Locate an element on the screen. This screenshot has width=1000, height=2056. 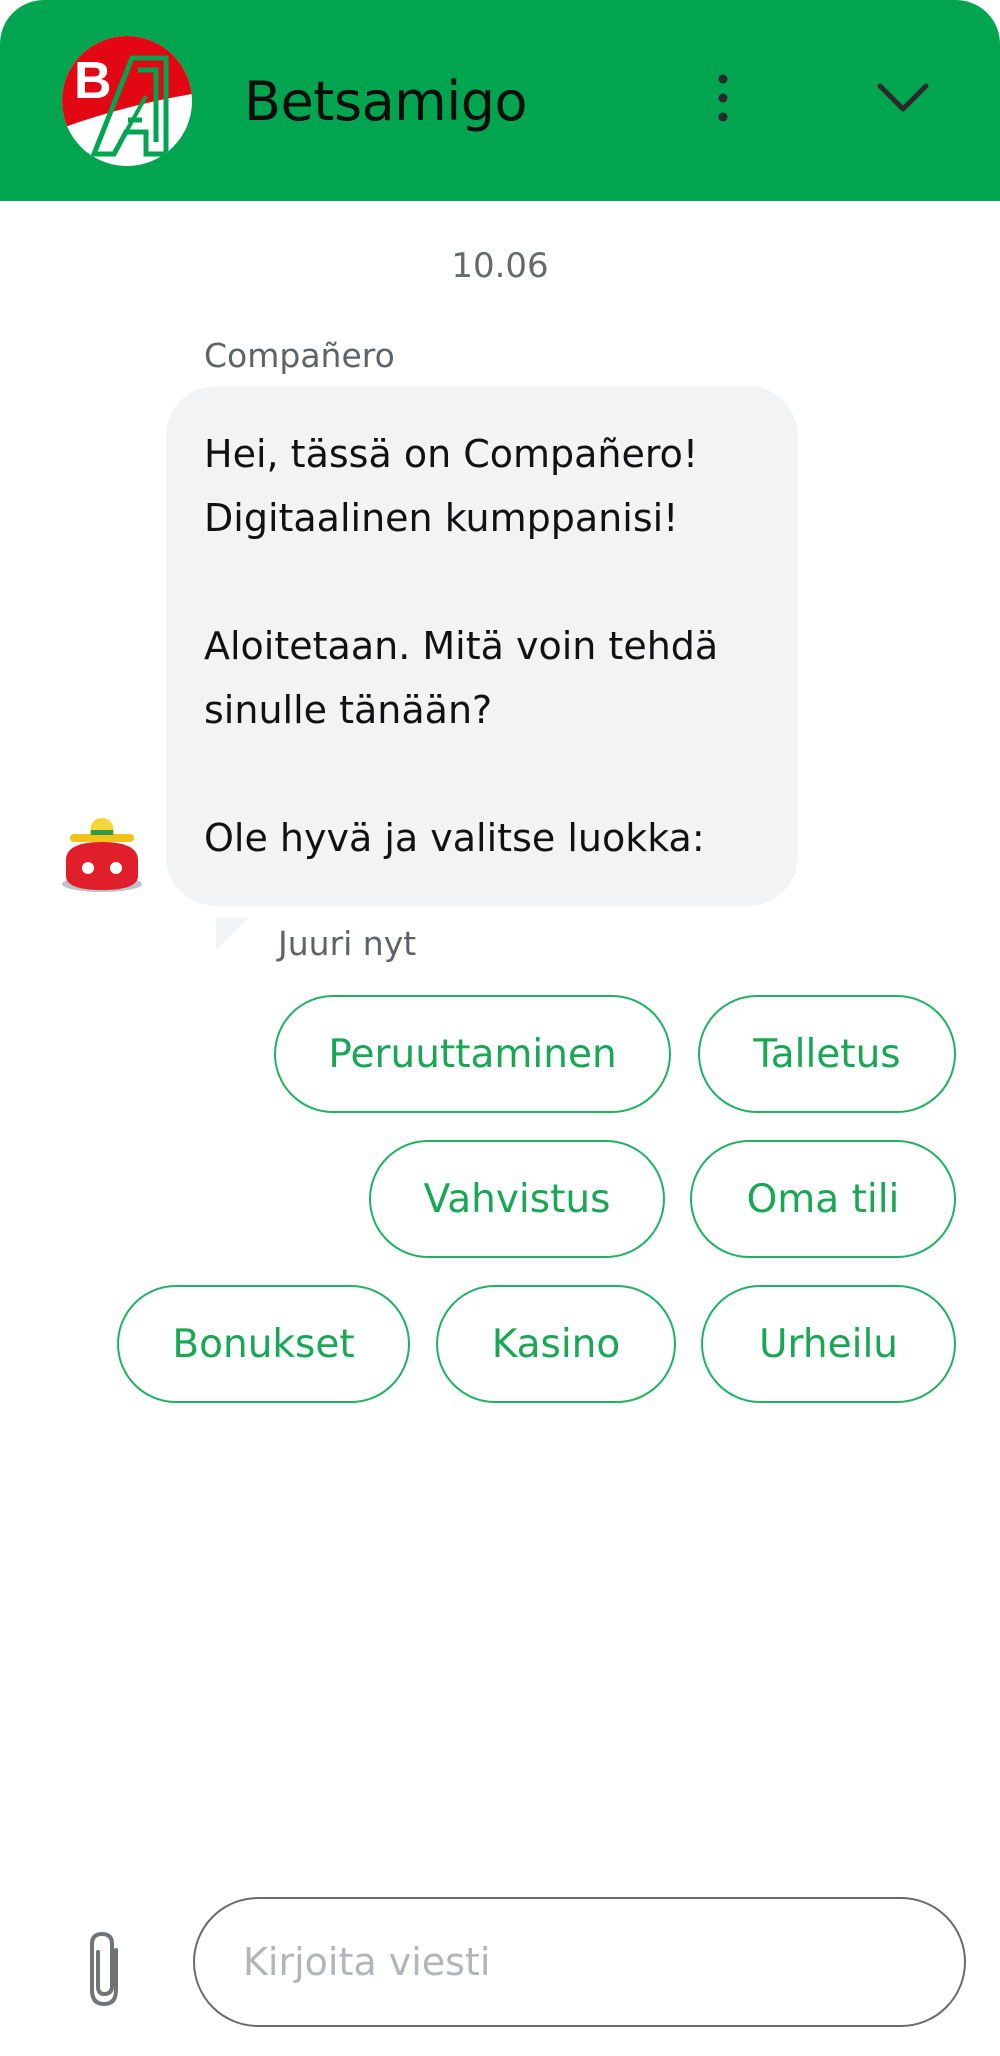
bot-avatar-icon is located at coordinates (102, 852).